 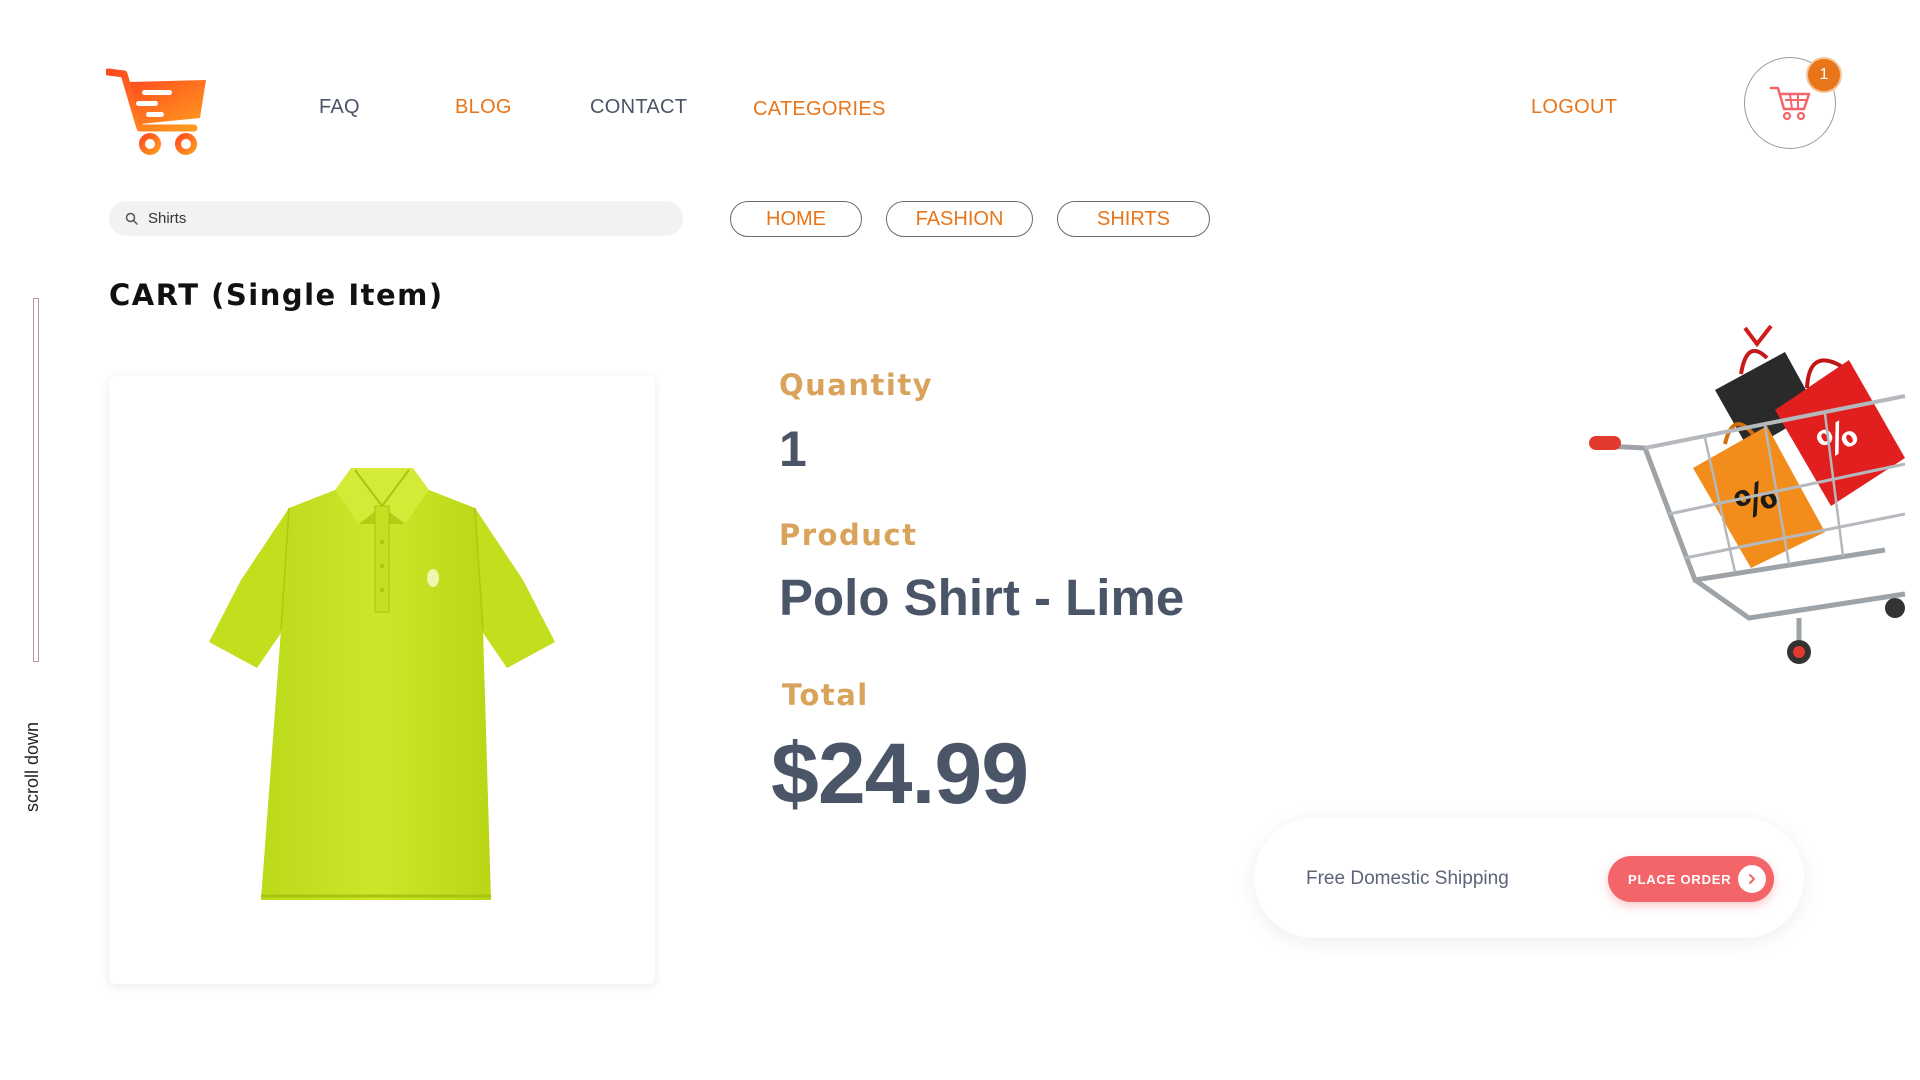 What do you see at coordinates (339, 107) in the screenshot?
I see `nav-faq: FAQ` at bounding box center [339, 107].